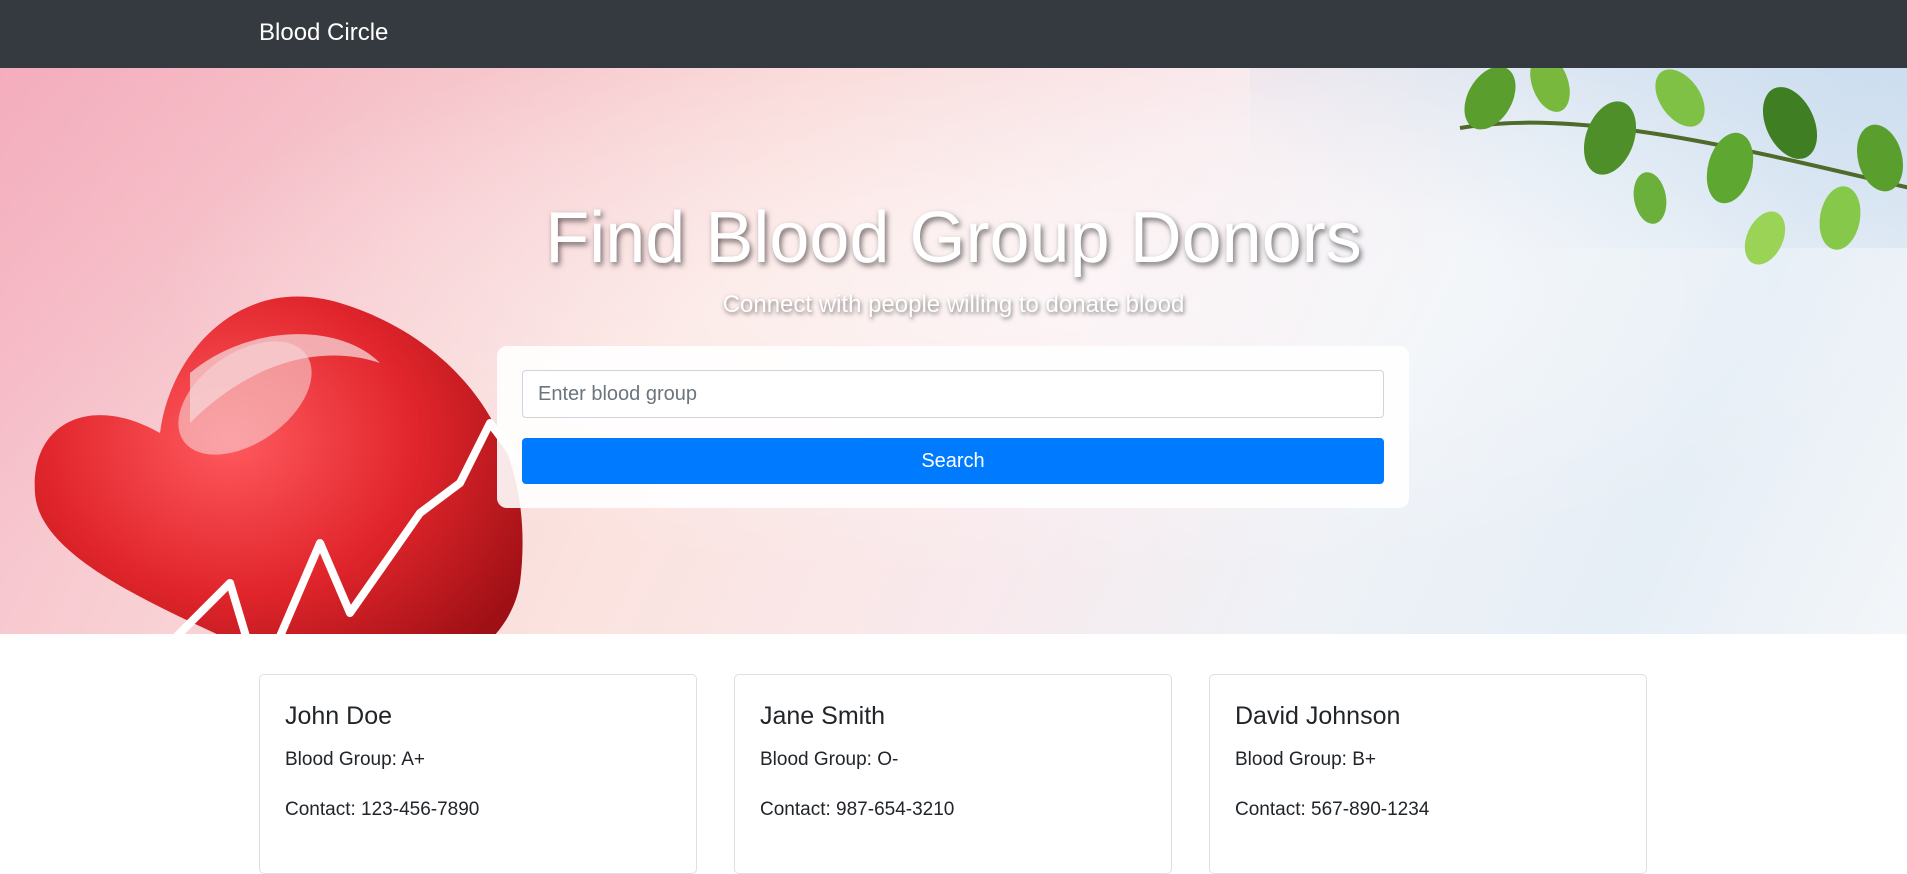  What do you see at coordinates (857, 809) in the screenshot?
I see `donor-contact: Contact: 987-654-3210` at bounding box center [857, 809].